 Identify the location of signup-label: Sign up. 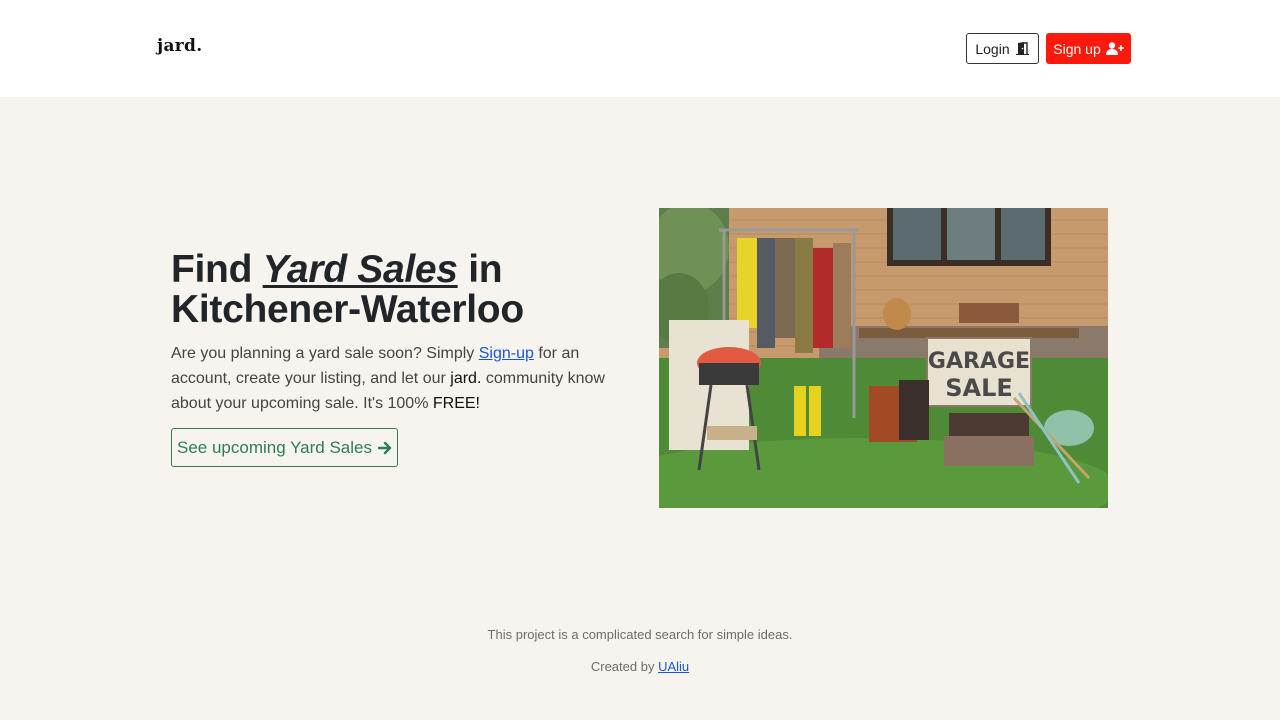
(1077, 48).